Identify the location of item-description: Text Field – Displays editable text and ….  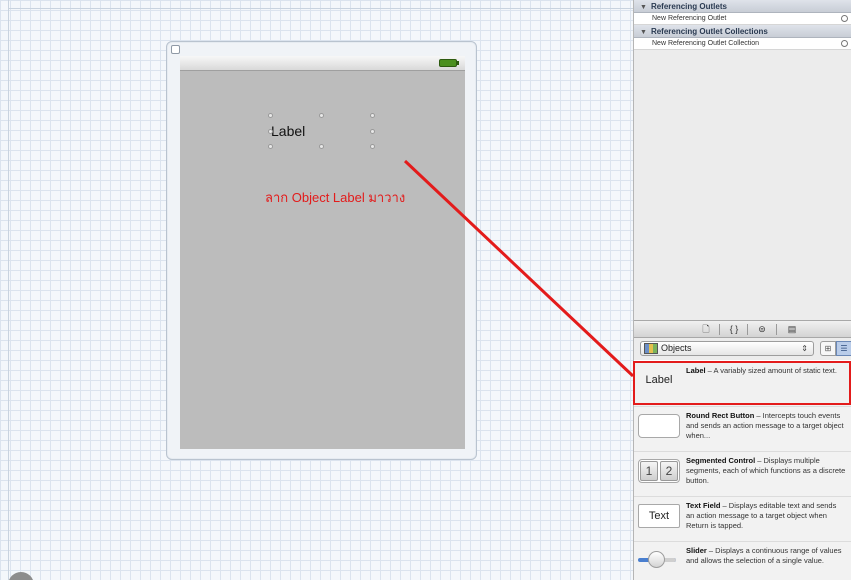
(766, 516).